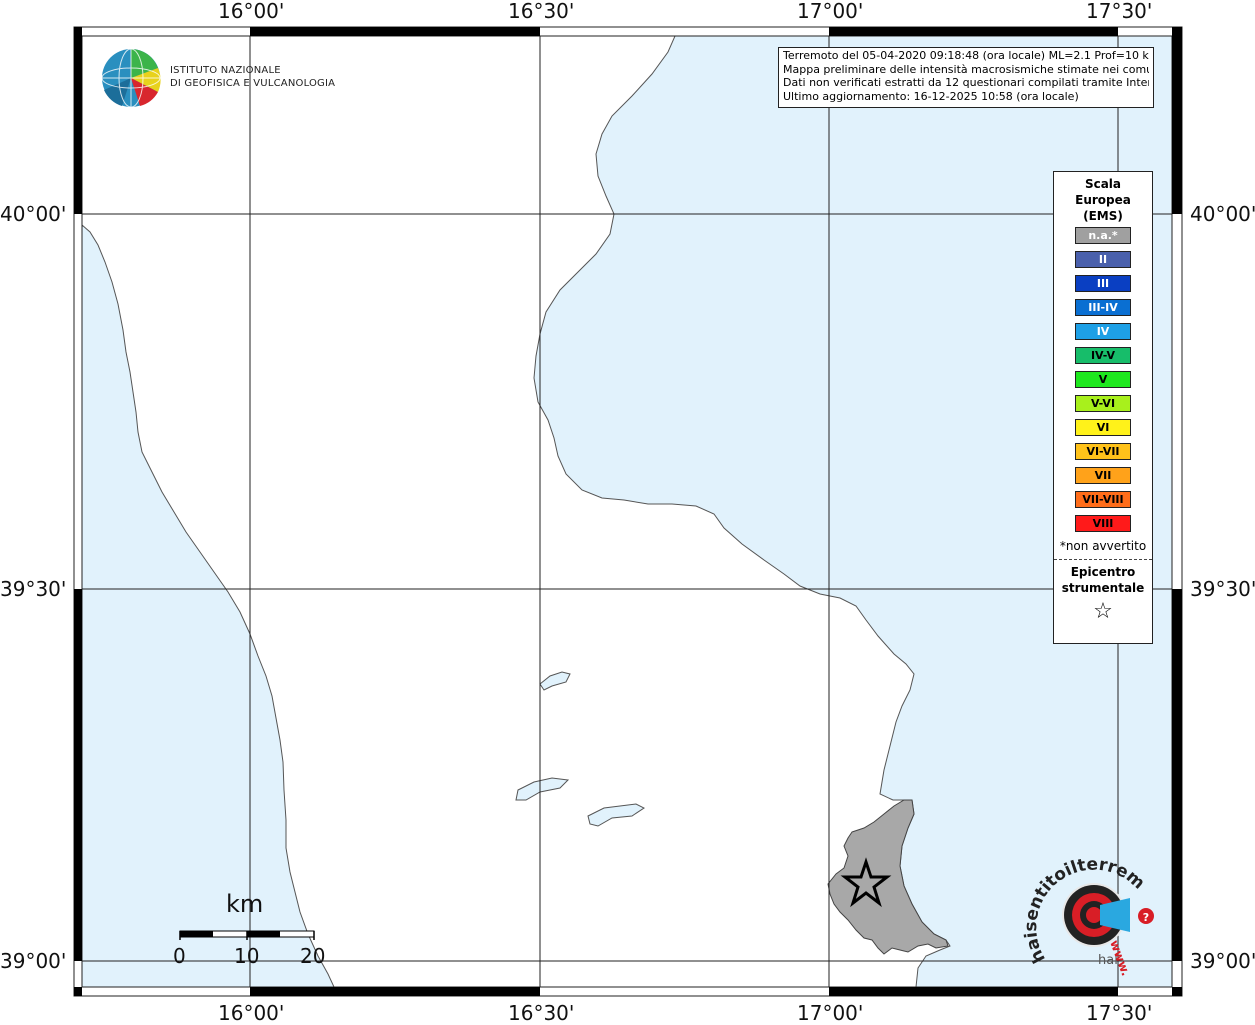 This screenshot has width=1255, height=1025. What do you see at coordinates (1103, 499) in the screenshot?
I see `legend-item: VII-VIII` at bounding box center [1103, 499].